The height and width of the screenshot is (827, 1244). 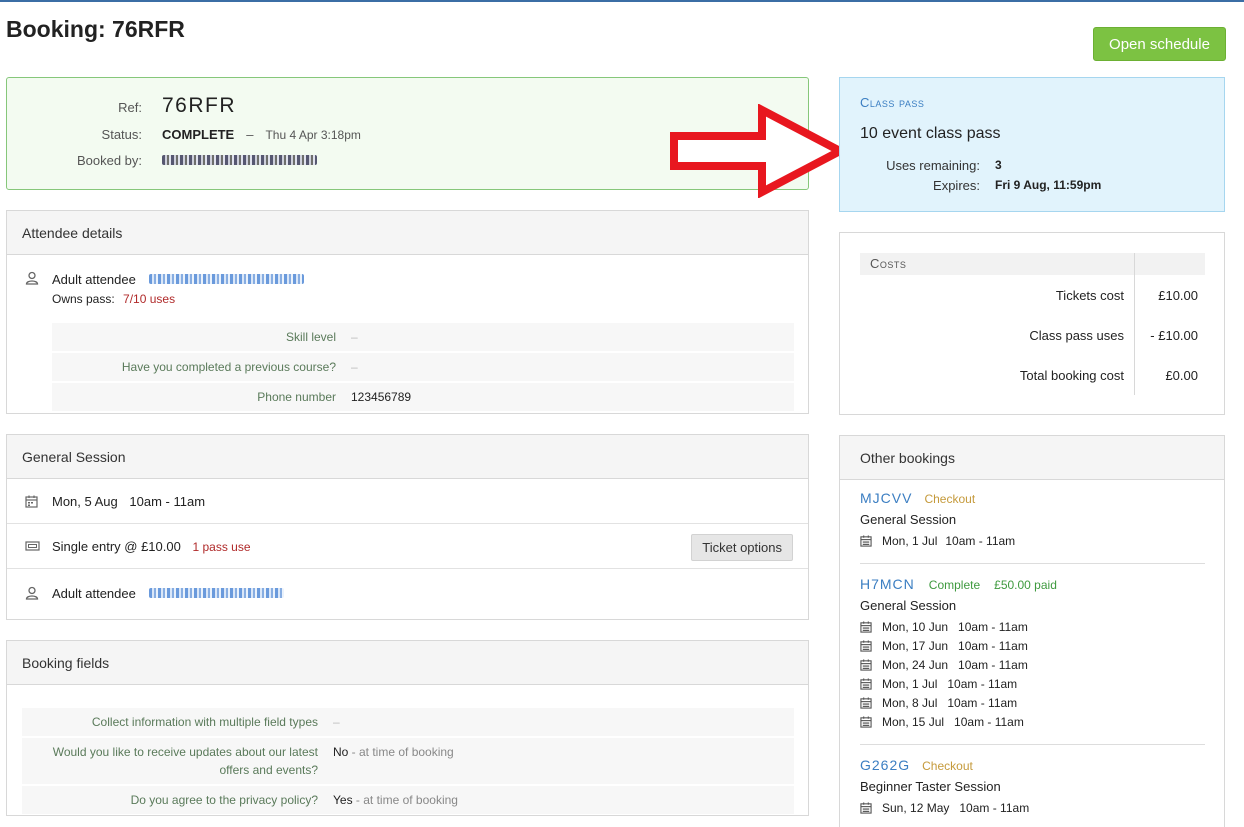 What do you see at coordinates (1032, 664) in the screenshot?
I see `booking-date-row: Mon, 24 Jun 10am - 11am` at bounding box center [1032, 664].